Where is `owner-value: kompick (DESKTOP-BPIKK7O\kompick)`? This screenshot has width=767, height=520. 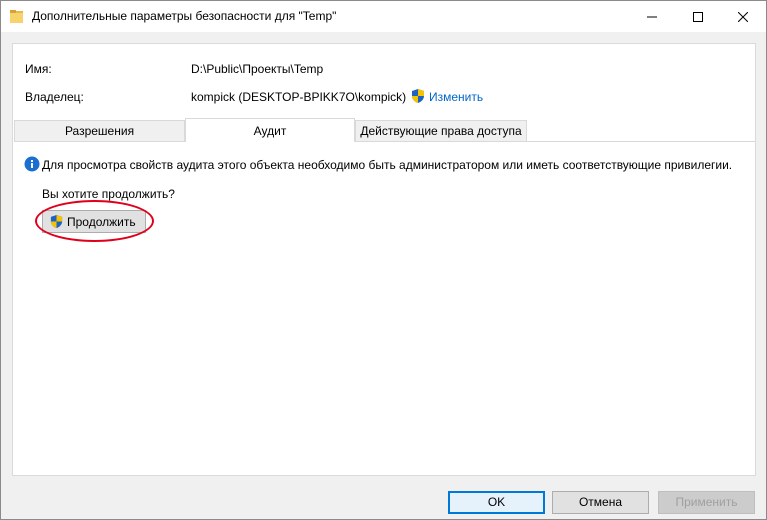 owner-value: kompick (DESKTOP-BPIKK7O\kompick) is located at coordinates (299, 97).